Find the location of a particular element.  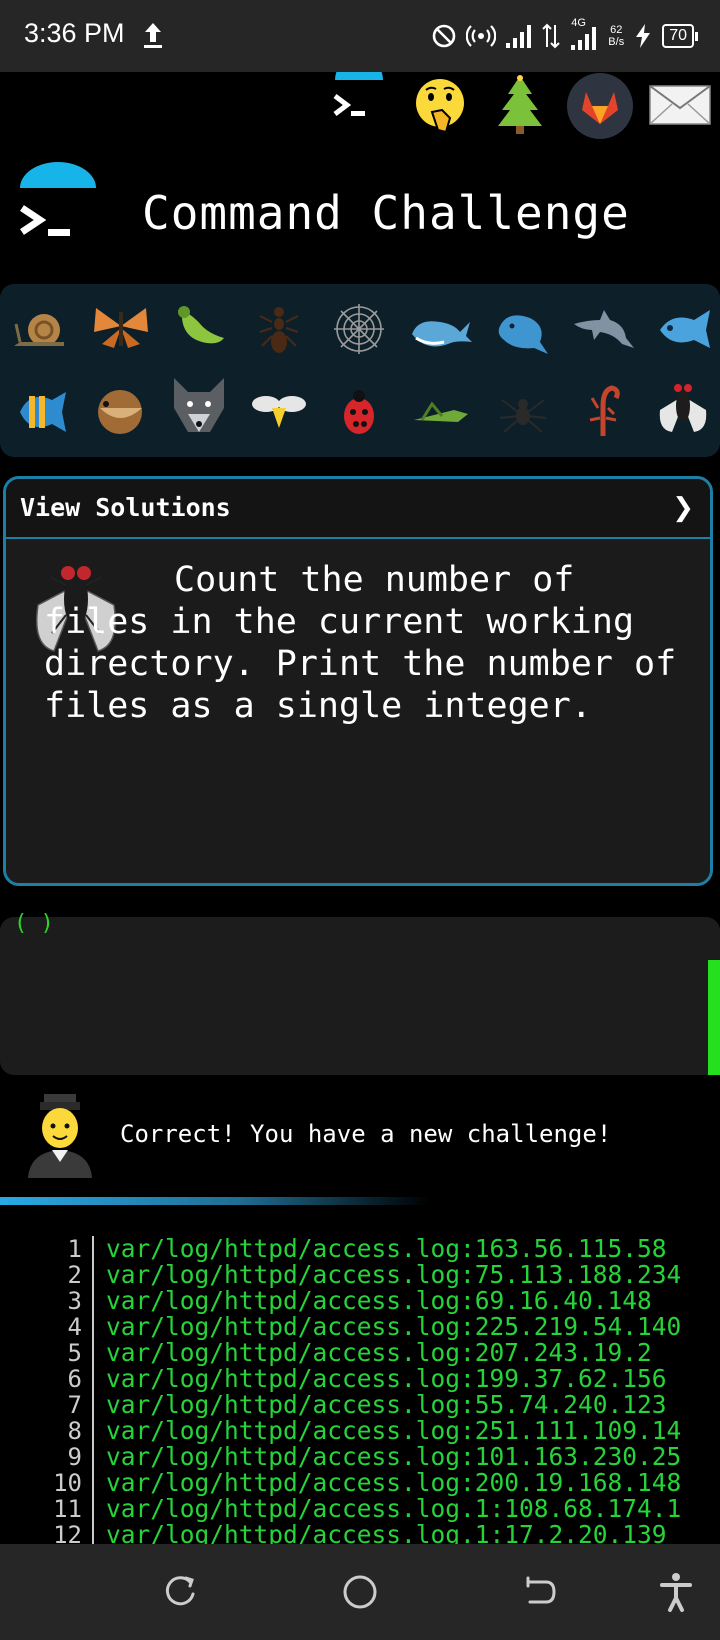

line-number: 6 is located at coordinates (74, 1379).